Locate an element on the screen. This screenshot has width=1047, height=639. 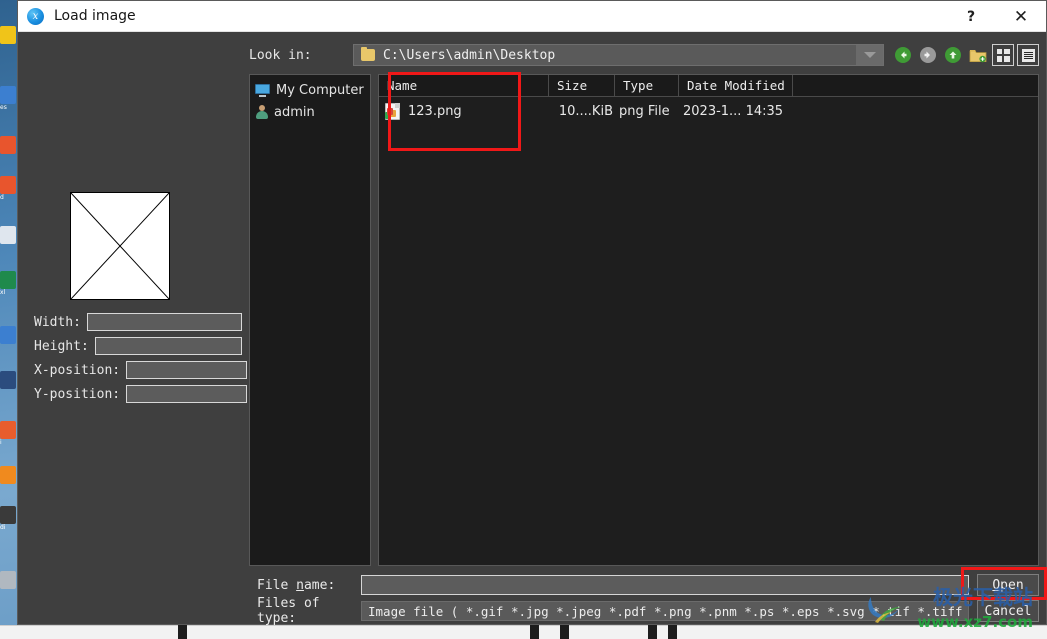
shortcuts-sidebar: My Computer admin is located at coordinates (310, 320).